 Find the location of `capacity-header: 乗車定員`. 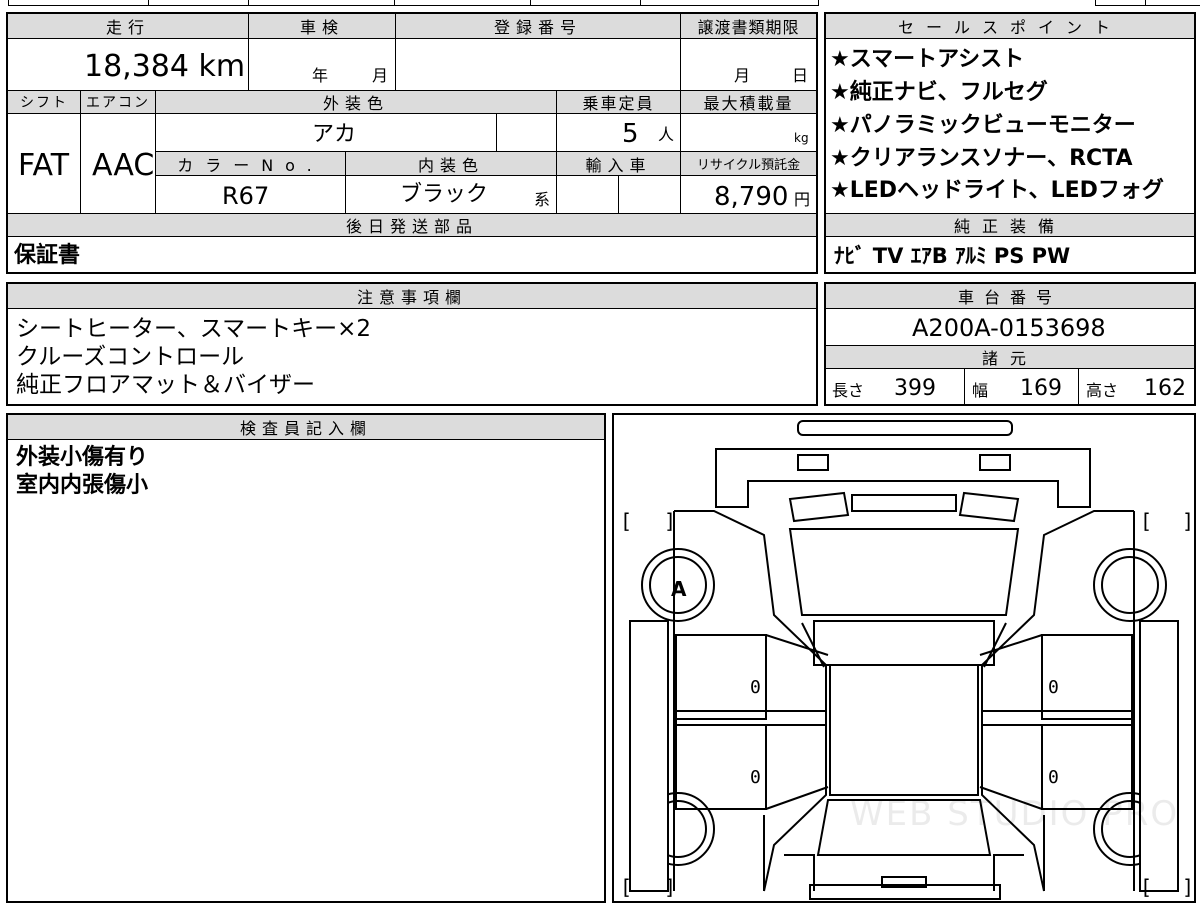

capacity-header: 乗車定員 is located at coordinates (618, 102).